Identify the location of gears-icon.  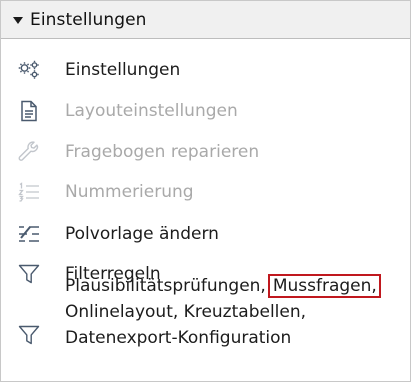
(29, 70).